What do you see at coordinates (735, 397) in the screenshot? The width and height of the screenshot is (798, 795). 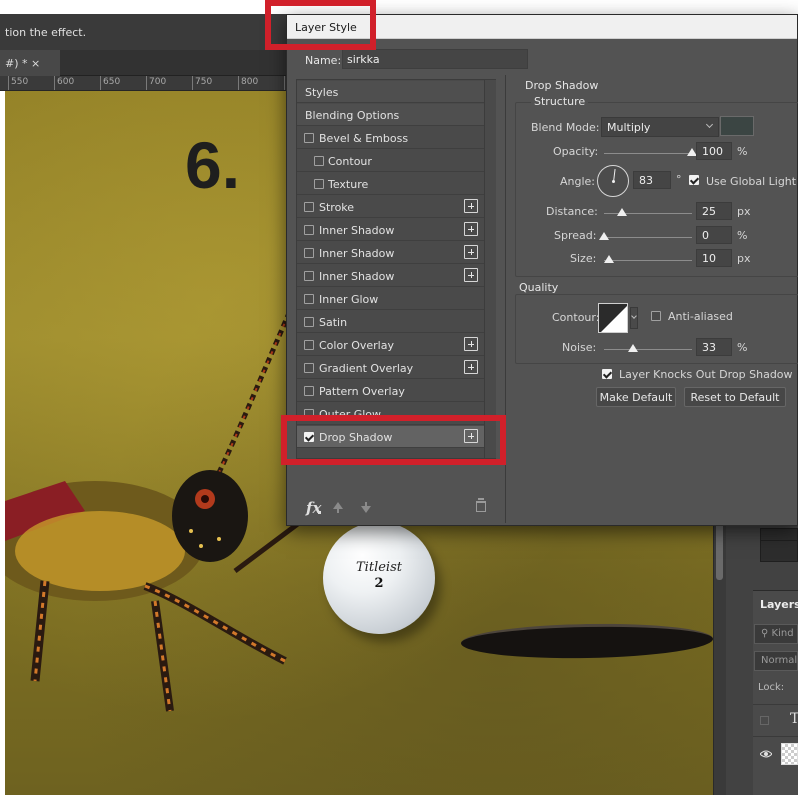 I see `reset-to-default-button: Reset to Default` at bounding box center [735, 397].